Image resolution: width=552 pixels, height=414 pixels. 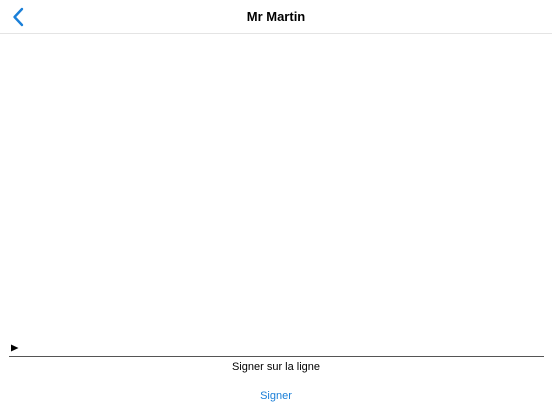 What do you see at coordinates (276, 367) in the screenshot?
I see `sign-instruction-label: Signer sur la ligne` at bounding box center [276, 367].